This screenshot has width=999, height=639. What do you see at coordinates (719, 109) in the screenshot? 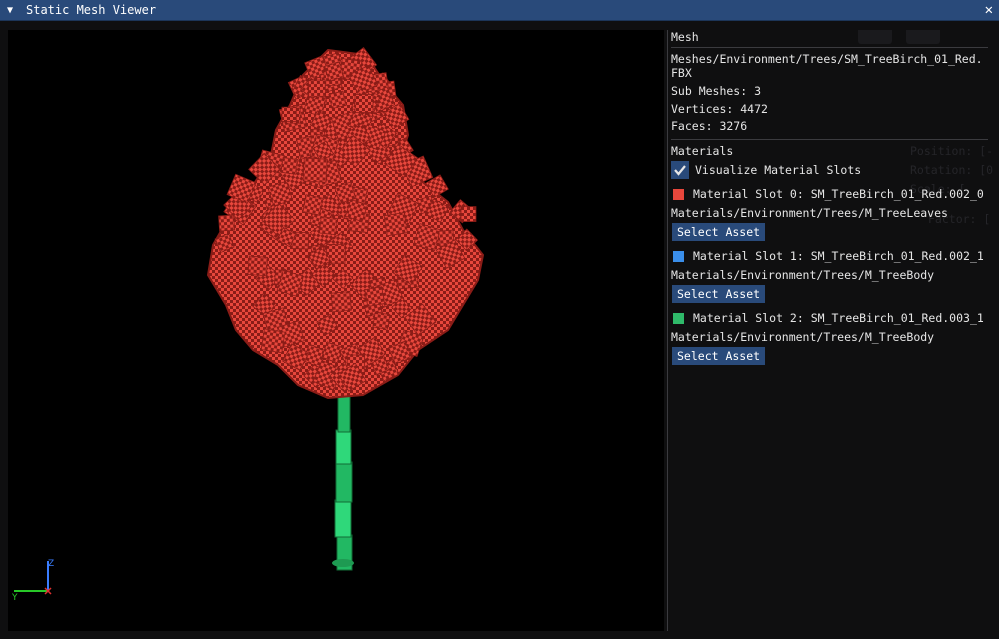
I see `vertices-count: Vertices: 4472` at bounding box center [719, 109].